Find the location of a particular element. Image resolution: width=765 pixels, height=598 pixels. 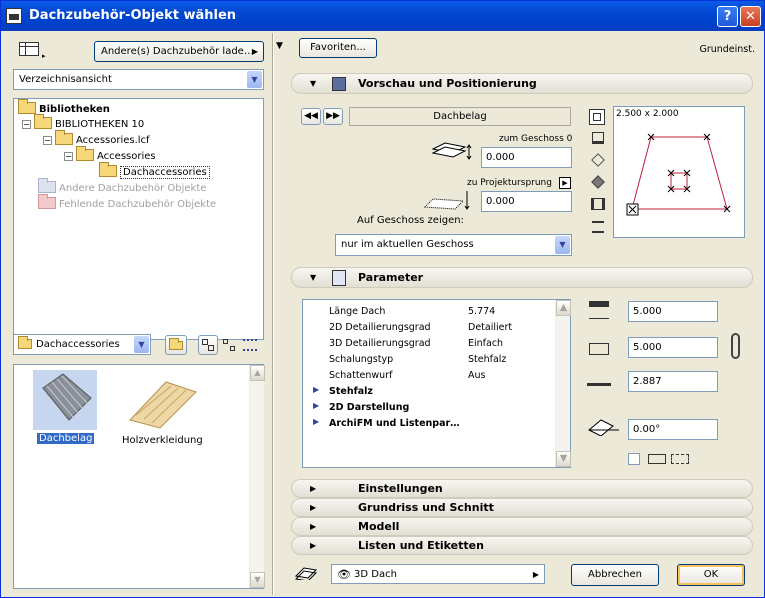

section-preview-label: Vorschau und Positionierung is located at coordinates (447, 83).